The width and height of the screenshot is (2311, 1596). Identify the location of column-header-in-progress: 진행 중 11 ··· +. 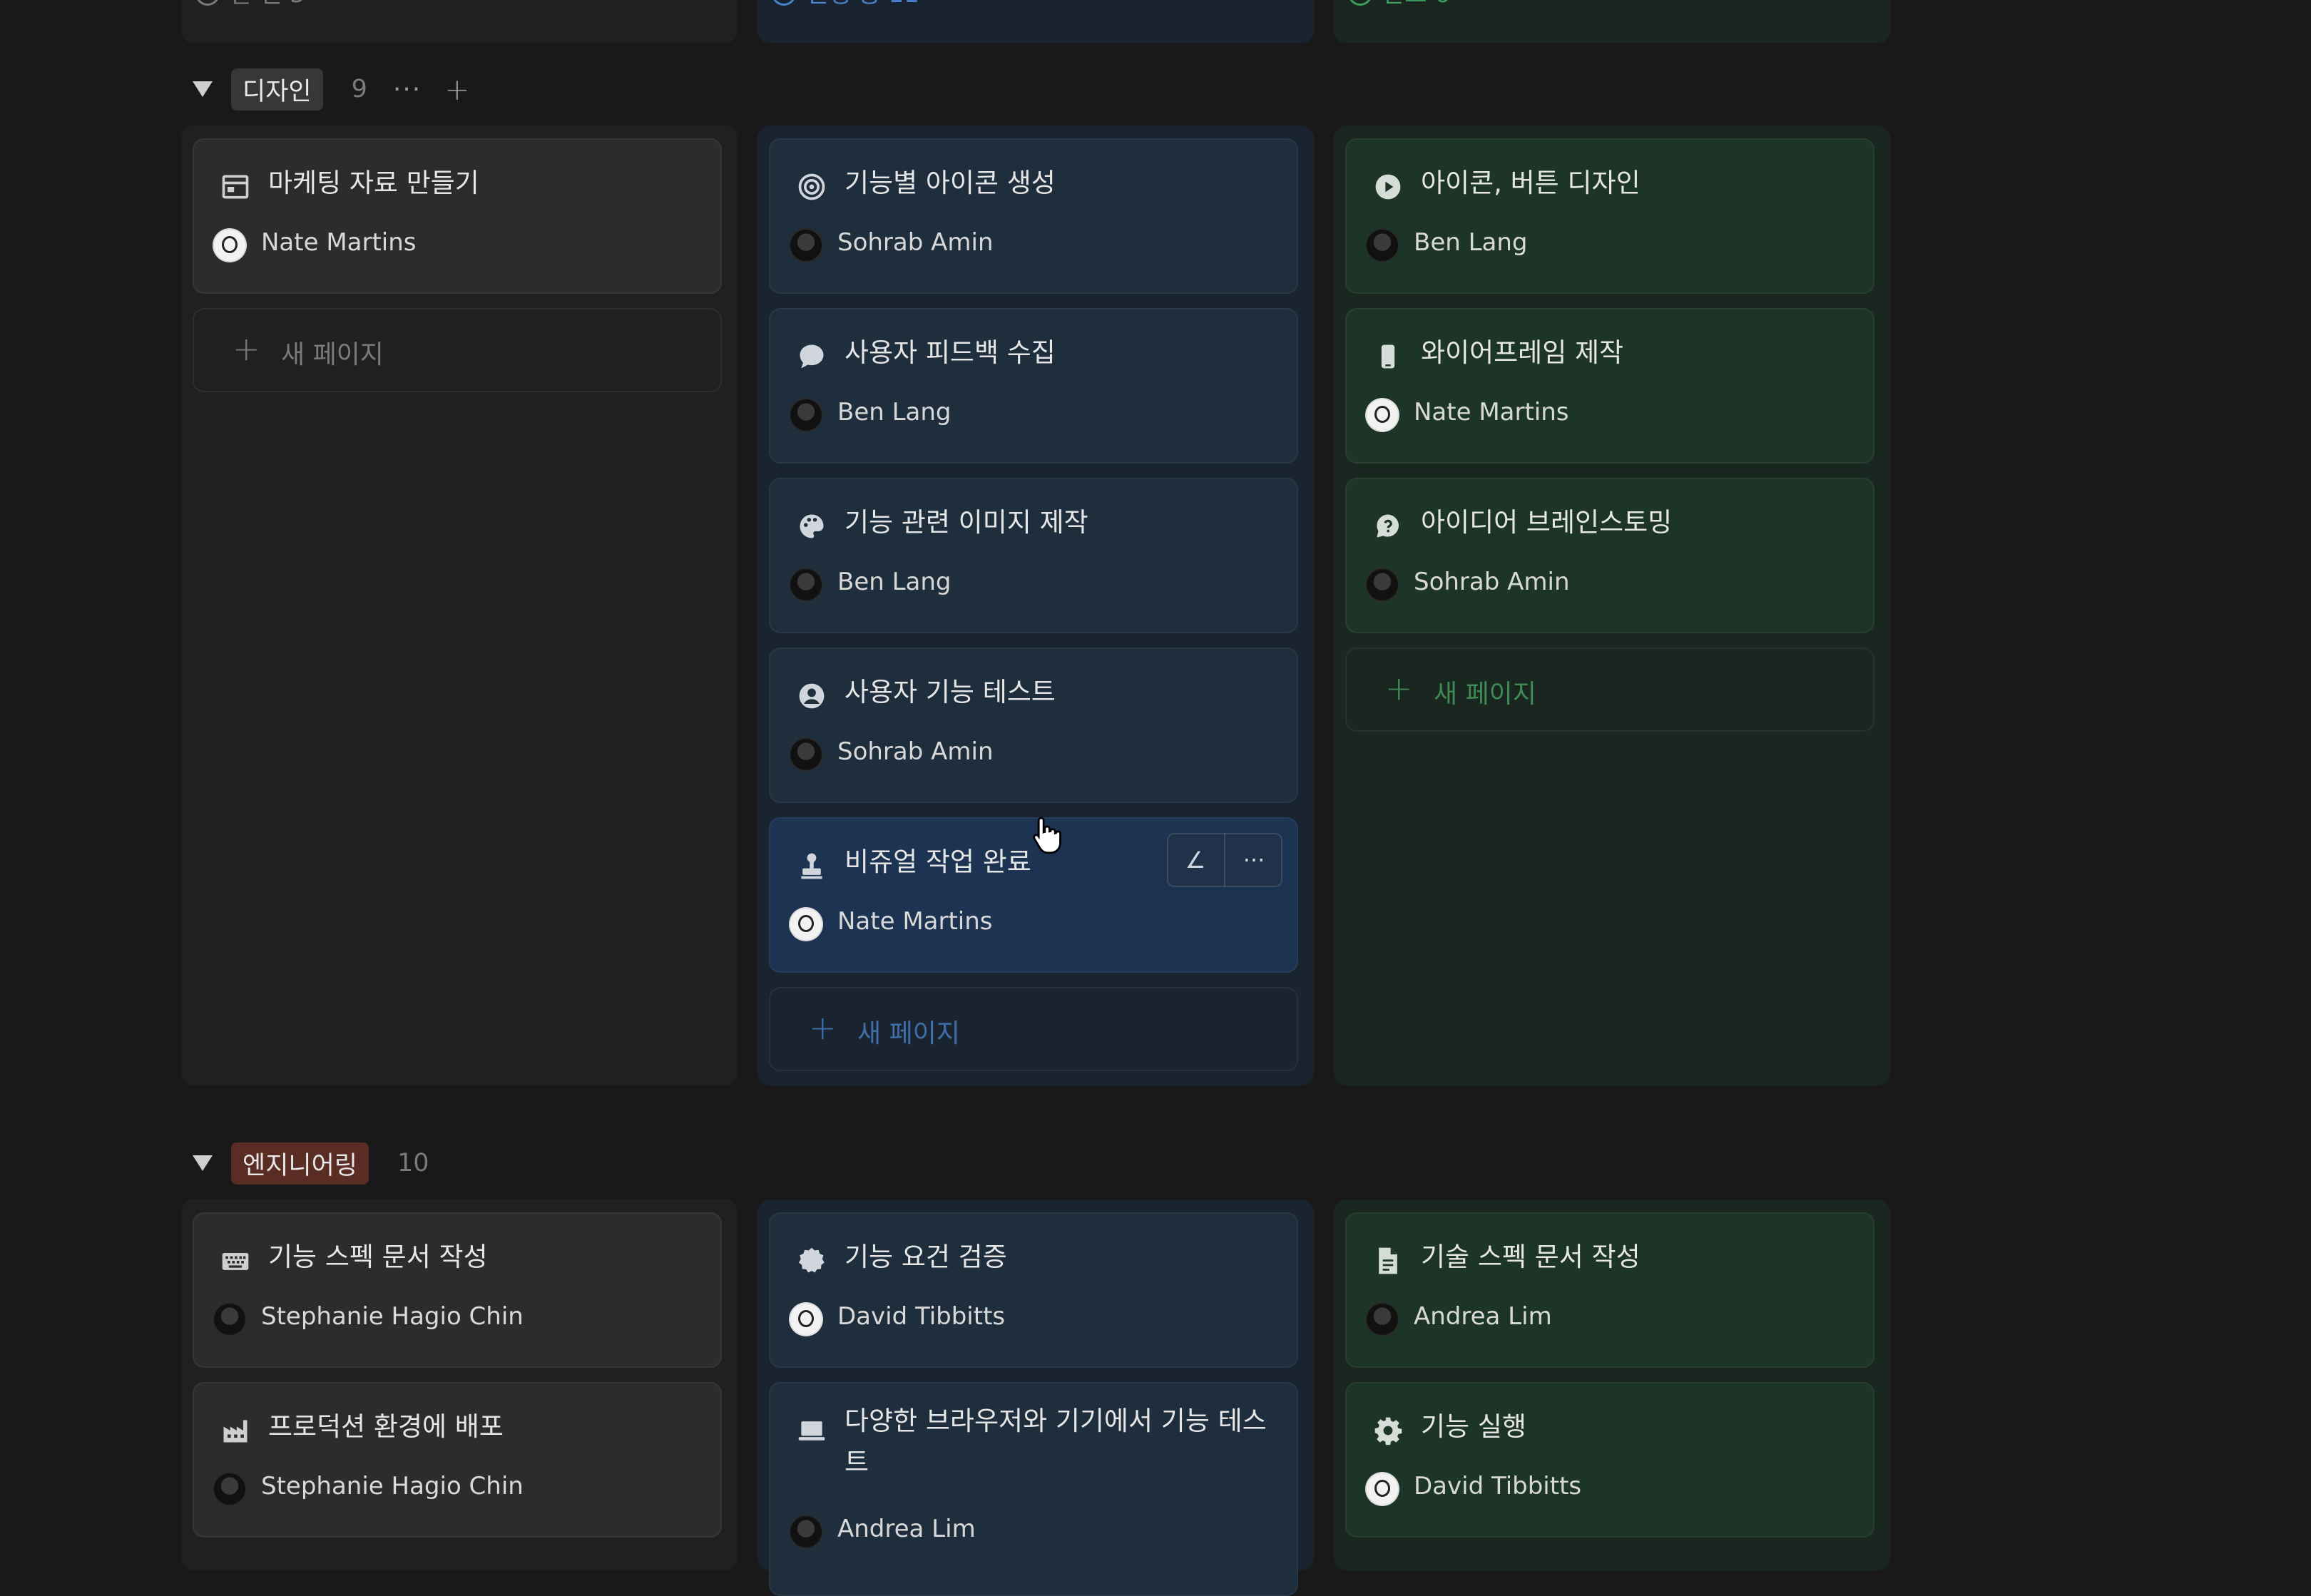
(1035, 21).